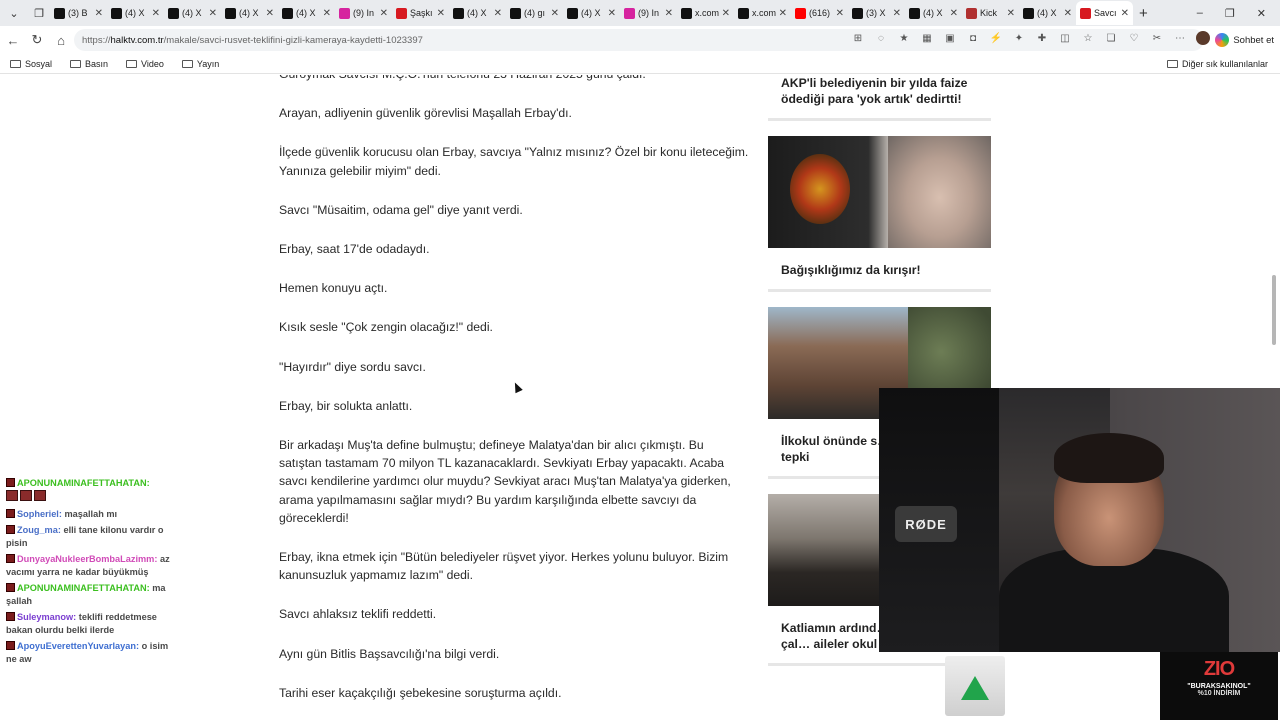 The height and width of the screenshot is (720, 1280). I want to click on tab-1: (4) X ✕, so click(135, 13).